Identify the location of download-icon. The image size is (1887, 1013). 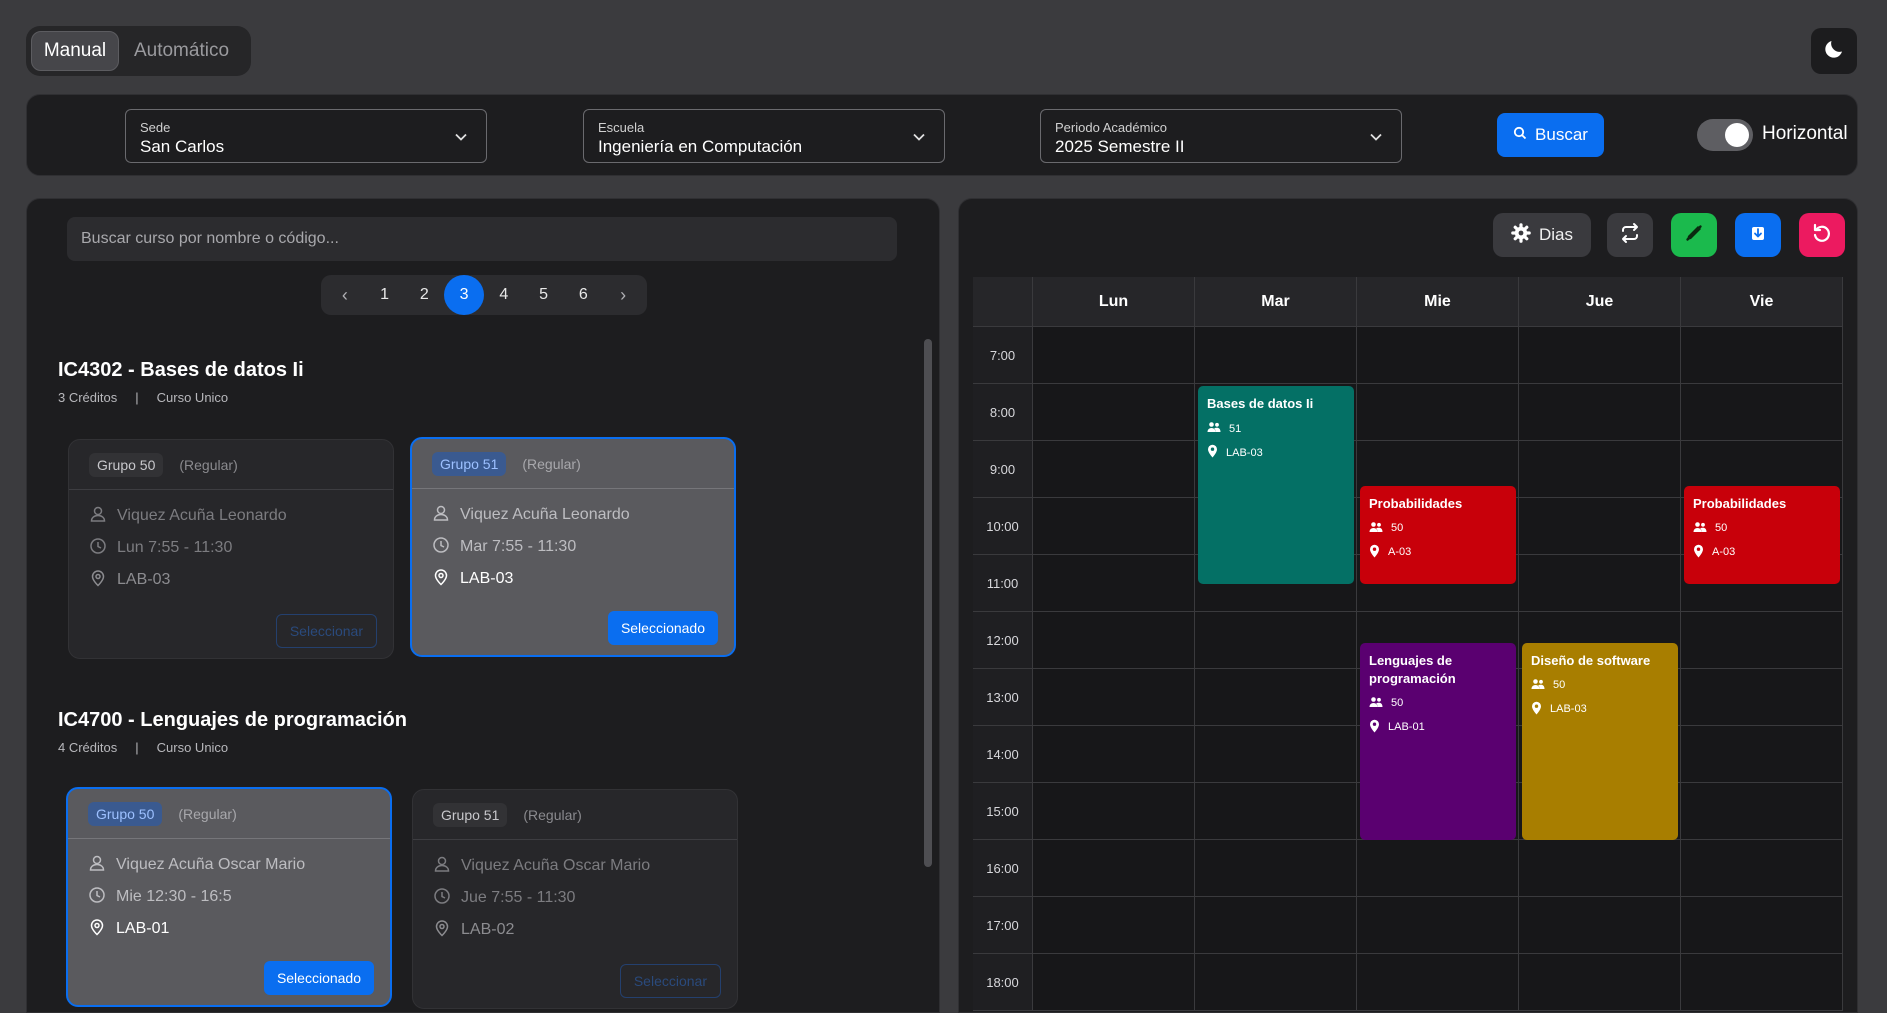
(1758, 235).